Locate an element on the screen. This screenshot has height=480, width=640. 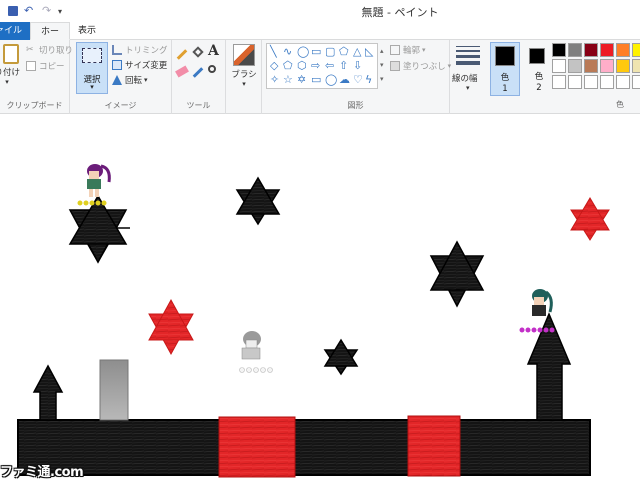
rounded-rect-shape-icon: ▢ is located at coordinates (330, 51).